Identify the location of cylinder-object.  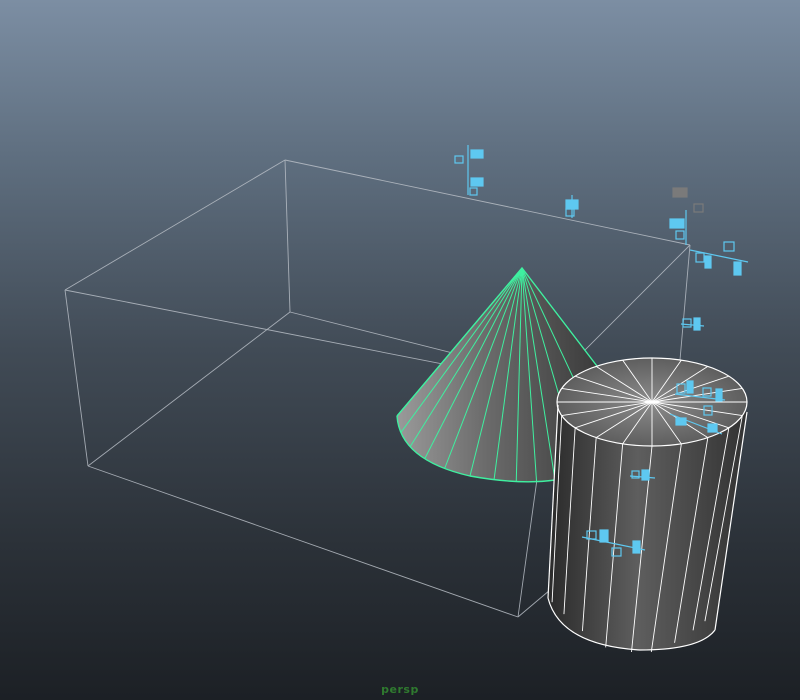
(647, 505).